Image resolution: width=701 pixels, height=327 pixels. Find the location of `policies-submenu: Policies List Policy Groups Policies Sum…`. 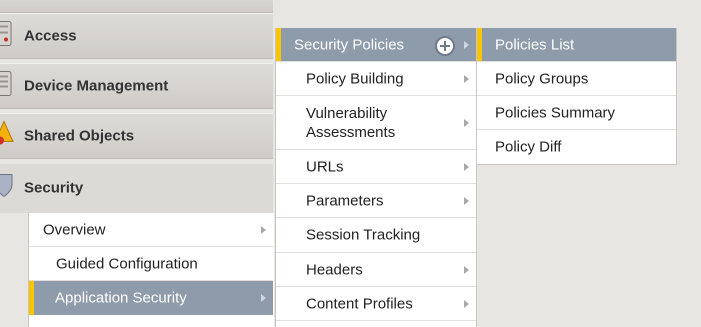

policies-submenu: Policies List Policy Groups Policies Sum… is located at coordinates (576, 96).